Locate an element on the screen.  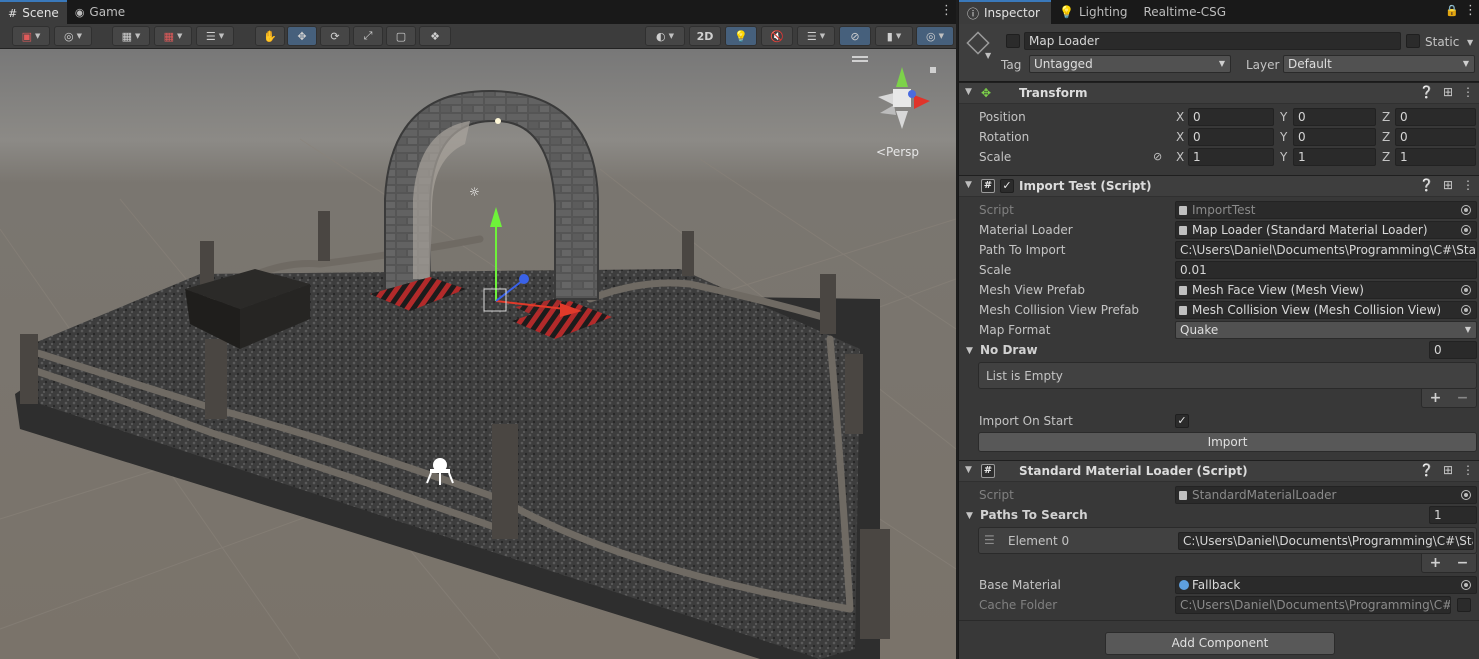
global-toggle-button: ◎ ▼ is located at coordinates (73, 36).